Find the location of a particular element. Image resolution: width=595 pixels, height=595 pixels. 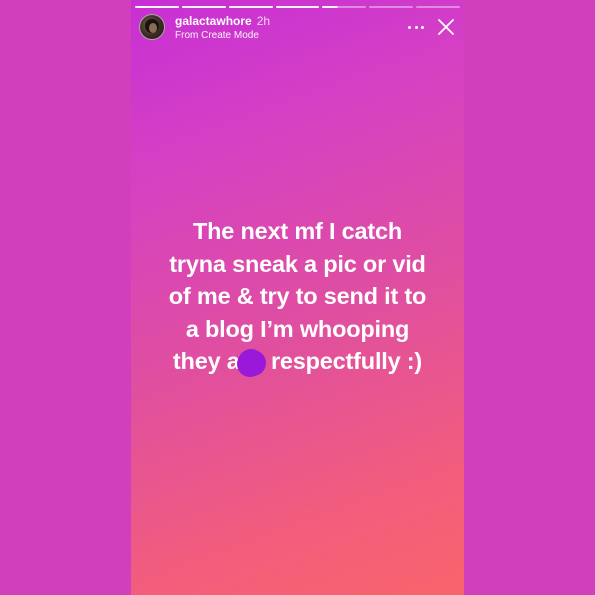

caption-line-4: a blog I’m whooping is located at coordinates (297, 328).